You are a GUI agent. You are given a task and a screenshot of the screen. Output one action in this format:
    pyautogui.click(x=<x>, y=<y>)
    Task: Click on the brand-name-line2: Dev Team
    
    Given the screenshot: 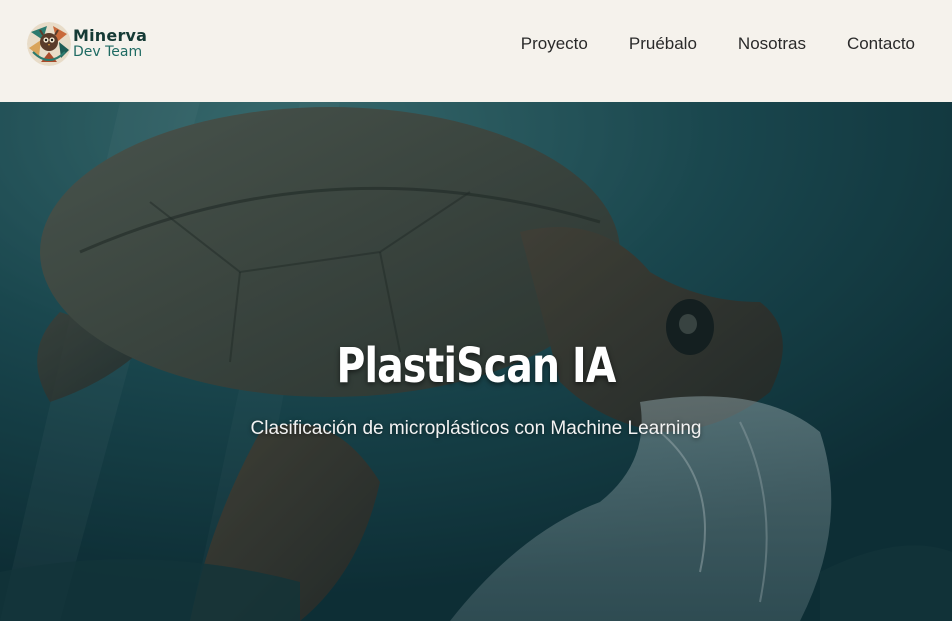 What is the action you would take?
    pyautogui.click(x=108, y=52)
    